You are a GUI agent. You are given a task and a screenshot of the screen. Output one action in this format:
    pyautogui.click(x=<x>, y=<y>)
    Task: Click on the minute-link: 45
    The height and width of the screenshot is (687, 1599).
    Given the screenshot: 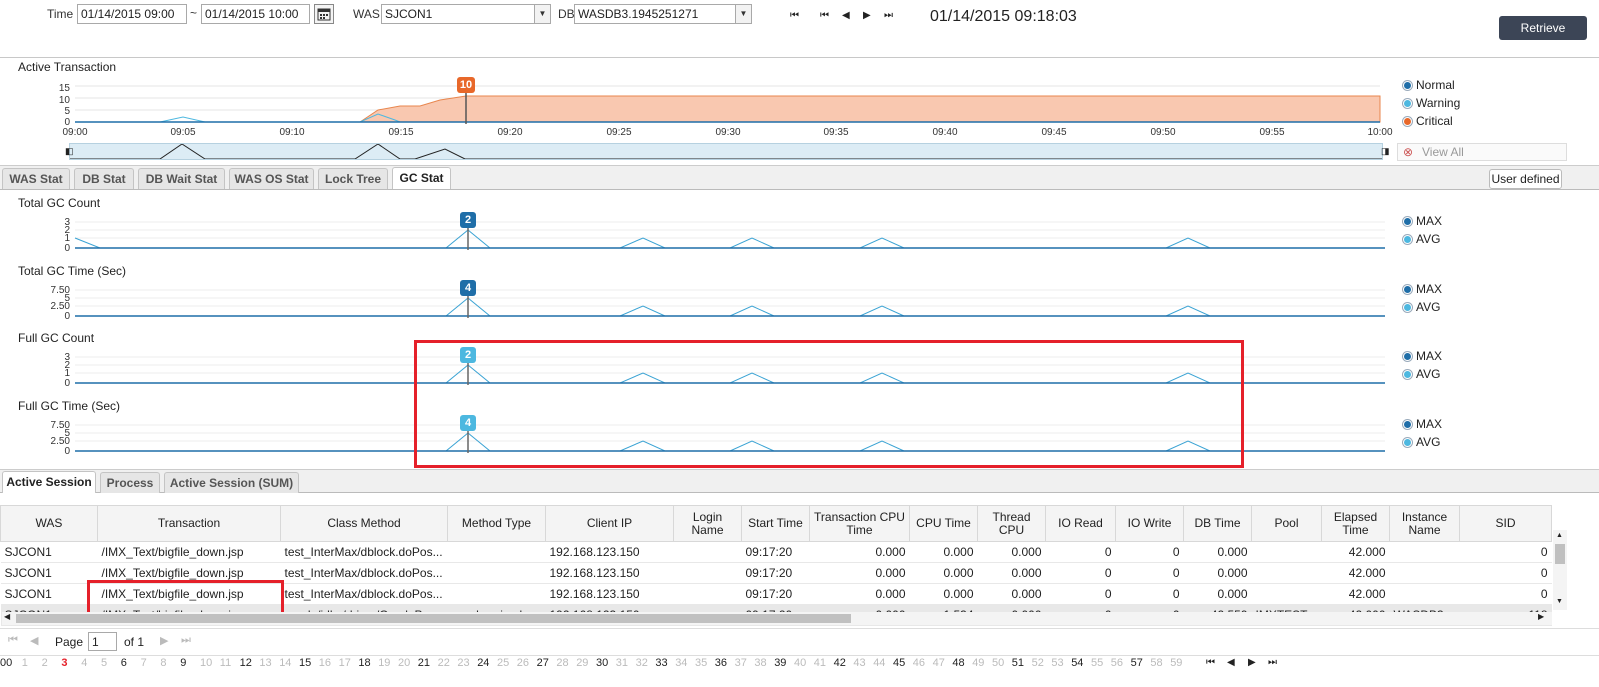 What is the action you would take?
    pyautogui.click(x=899, y=663)
    